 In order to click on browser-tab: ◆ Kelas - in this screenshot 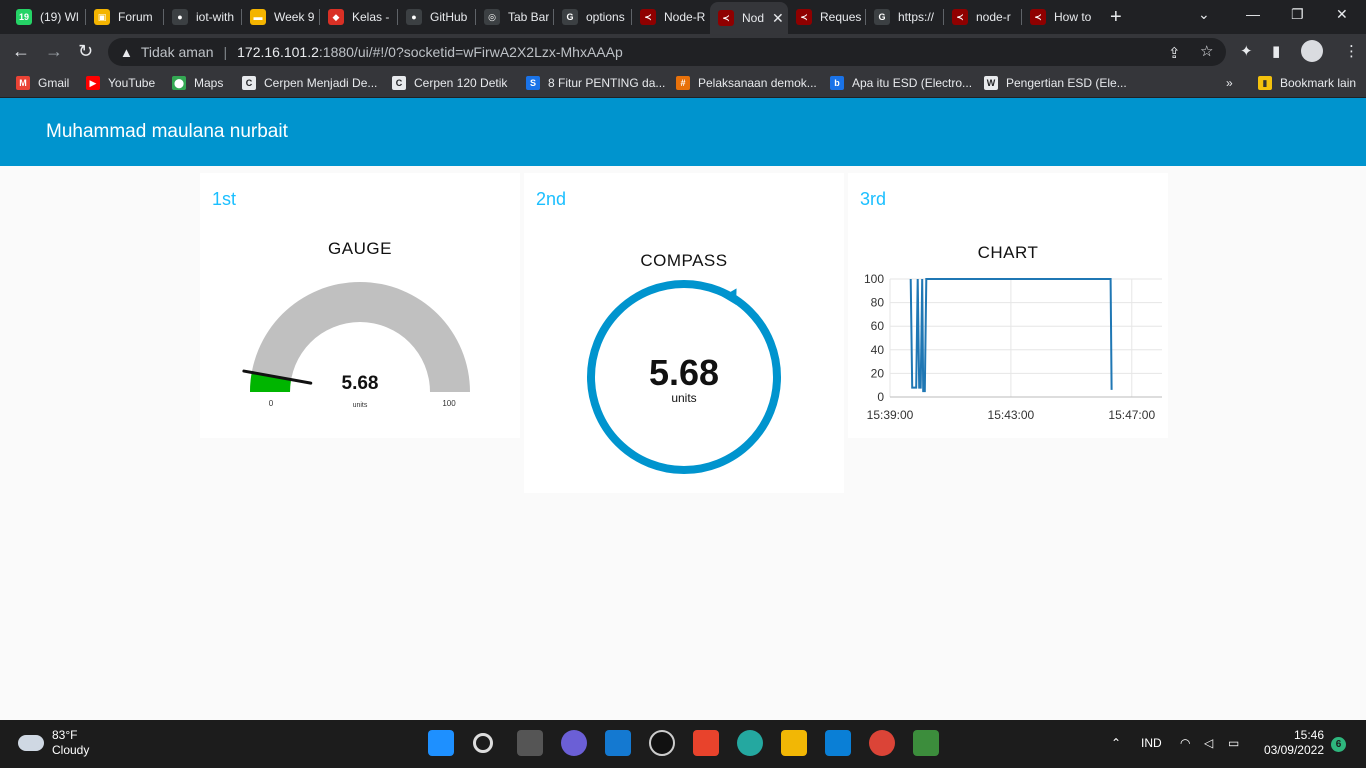, I will do `click(359, 17)`.